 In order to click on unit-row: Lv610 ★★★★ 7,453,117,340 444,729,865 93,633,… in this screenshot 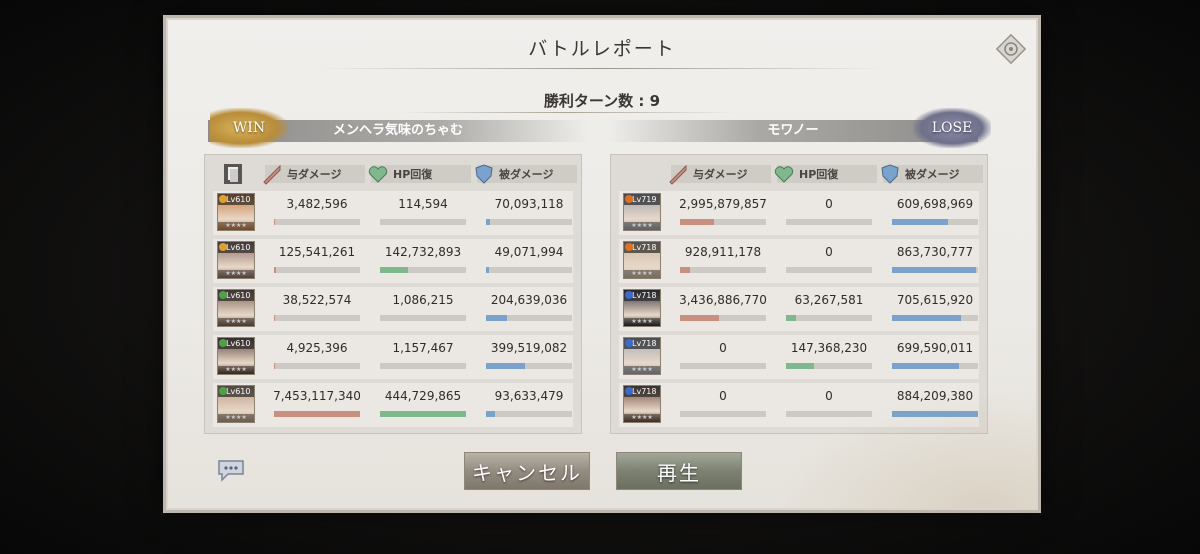, I will do `click(393, 405)`.